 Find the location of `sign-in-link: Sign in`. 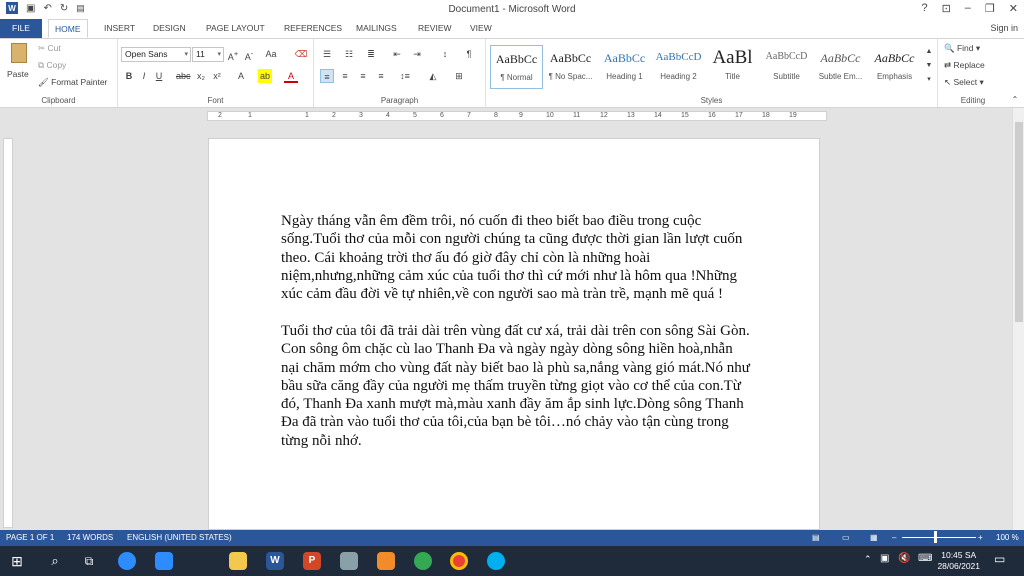

sign-in-link: Sign in is located at coordinates (1004, 28).